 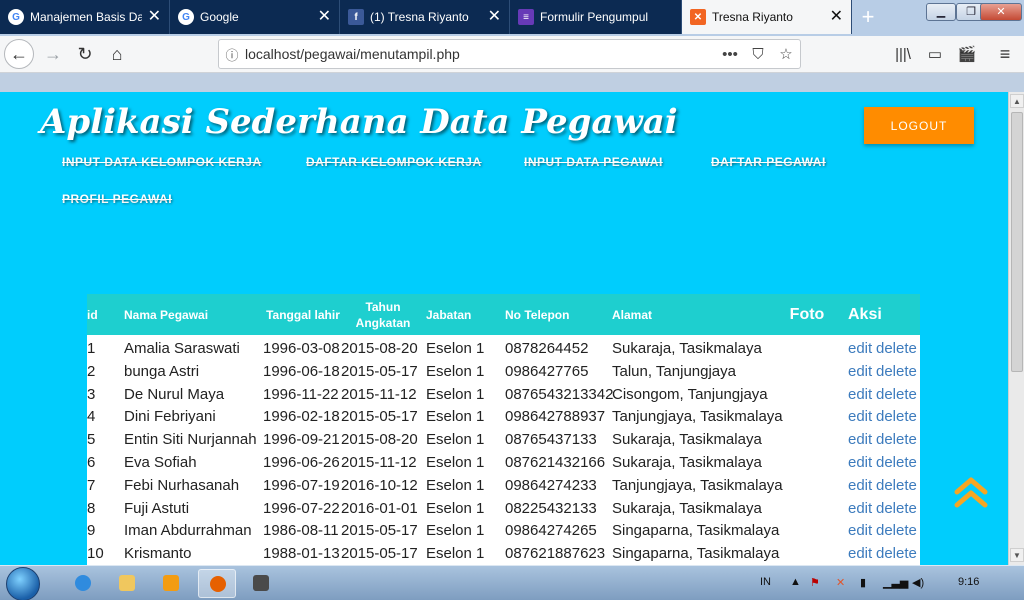 I want to click on action-center-icon: ⚑, so click(x=815, y=582).